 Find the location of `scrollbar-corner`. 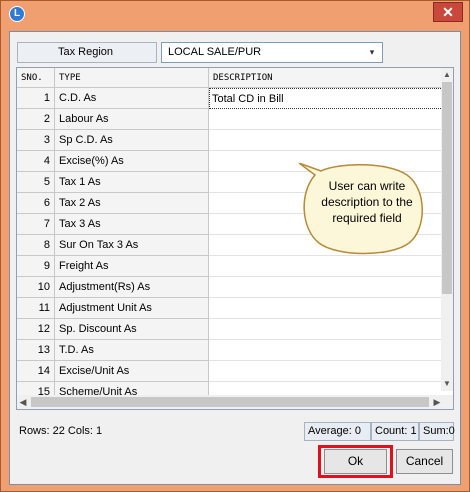

scrollbar-corner is located at coordinates (447, 402).